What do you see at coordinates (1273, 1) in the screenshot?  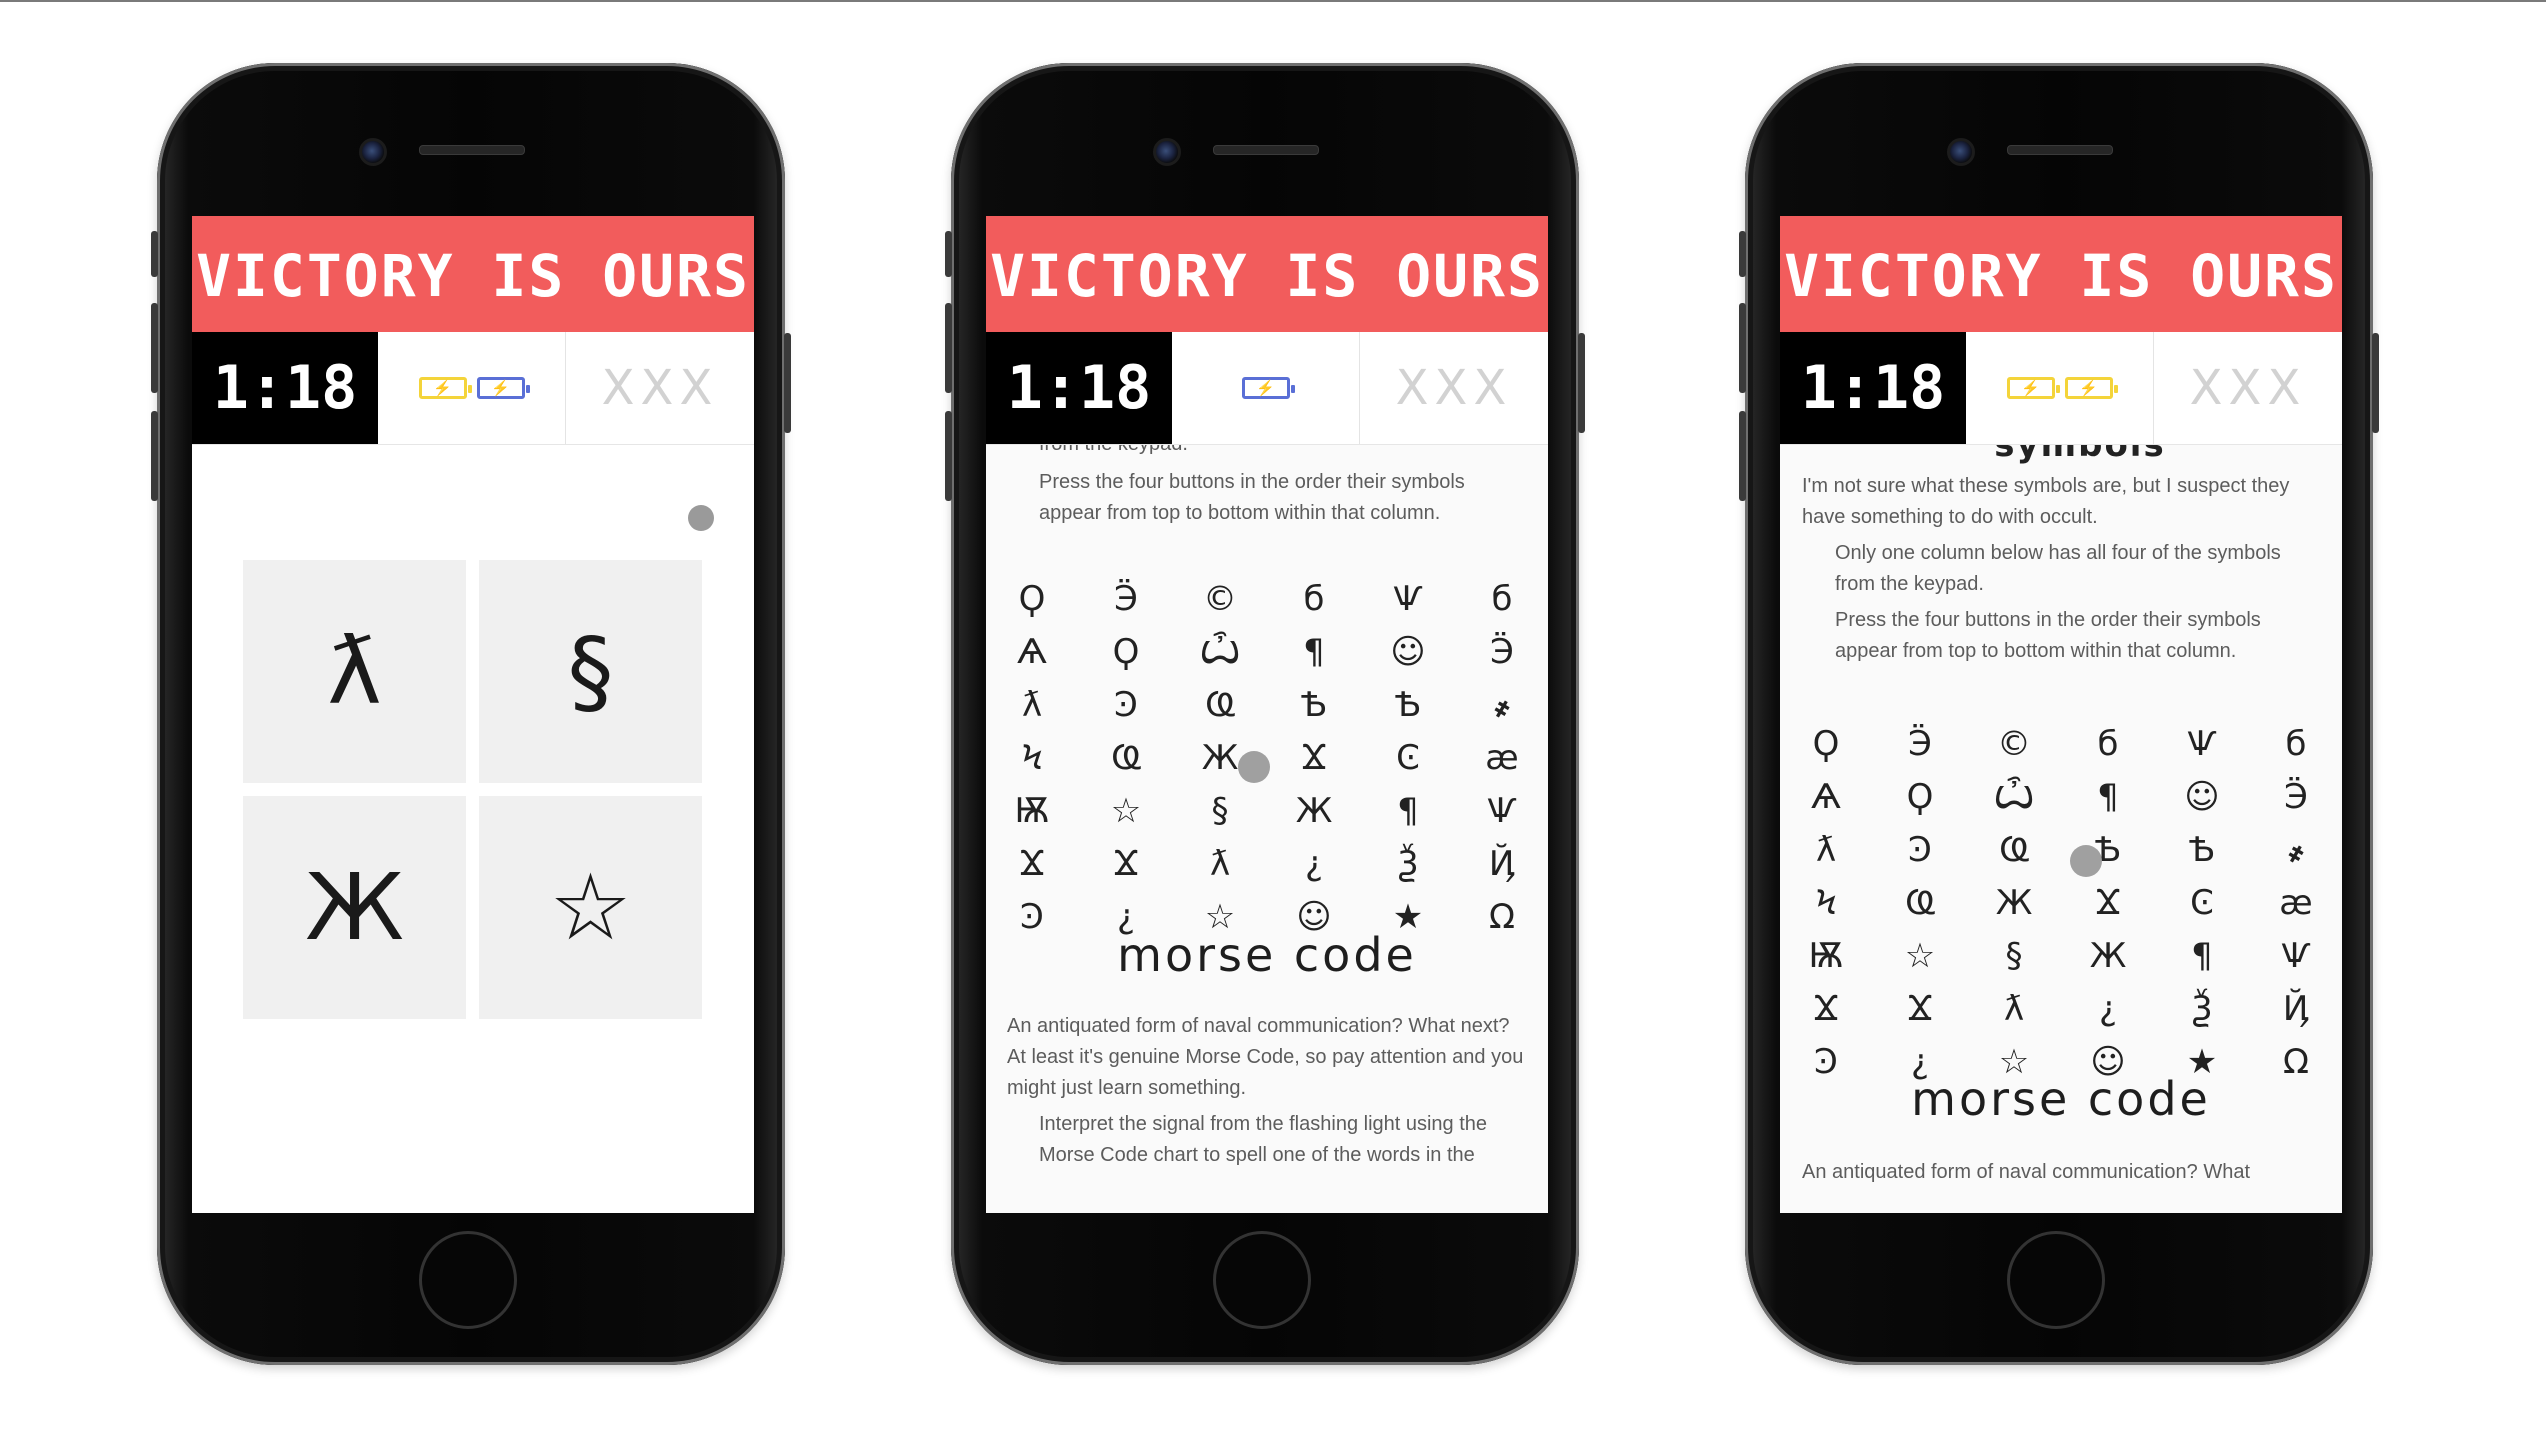 I see `top-divider-line` at bounding box center [1273, 1].